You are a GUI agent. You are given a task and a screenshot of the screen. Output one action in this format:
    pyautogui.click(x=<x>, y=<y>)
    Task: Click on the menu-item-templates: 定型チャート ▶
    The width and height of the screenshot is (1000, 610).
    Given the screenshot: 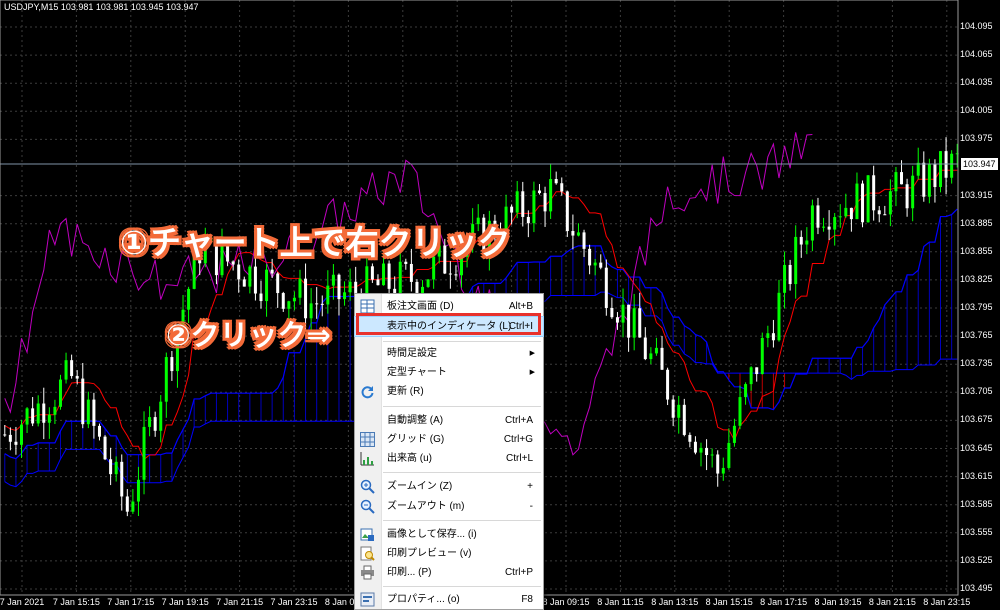 What is the action you would take?
    pyautogui.click(x=449, y=372)
    